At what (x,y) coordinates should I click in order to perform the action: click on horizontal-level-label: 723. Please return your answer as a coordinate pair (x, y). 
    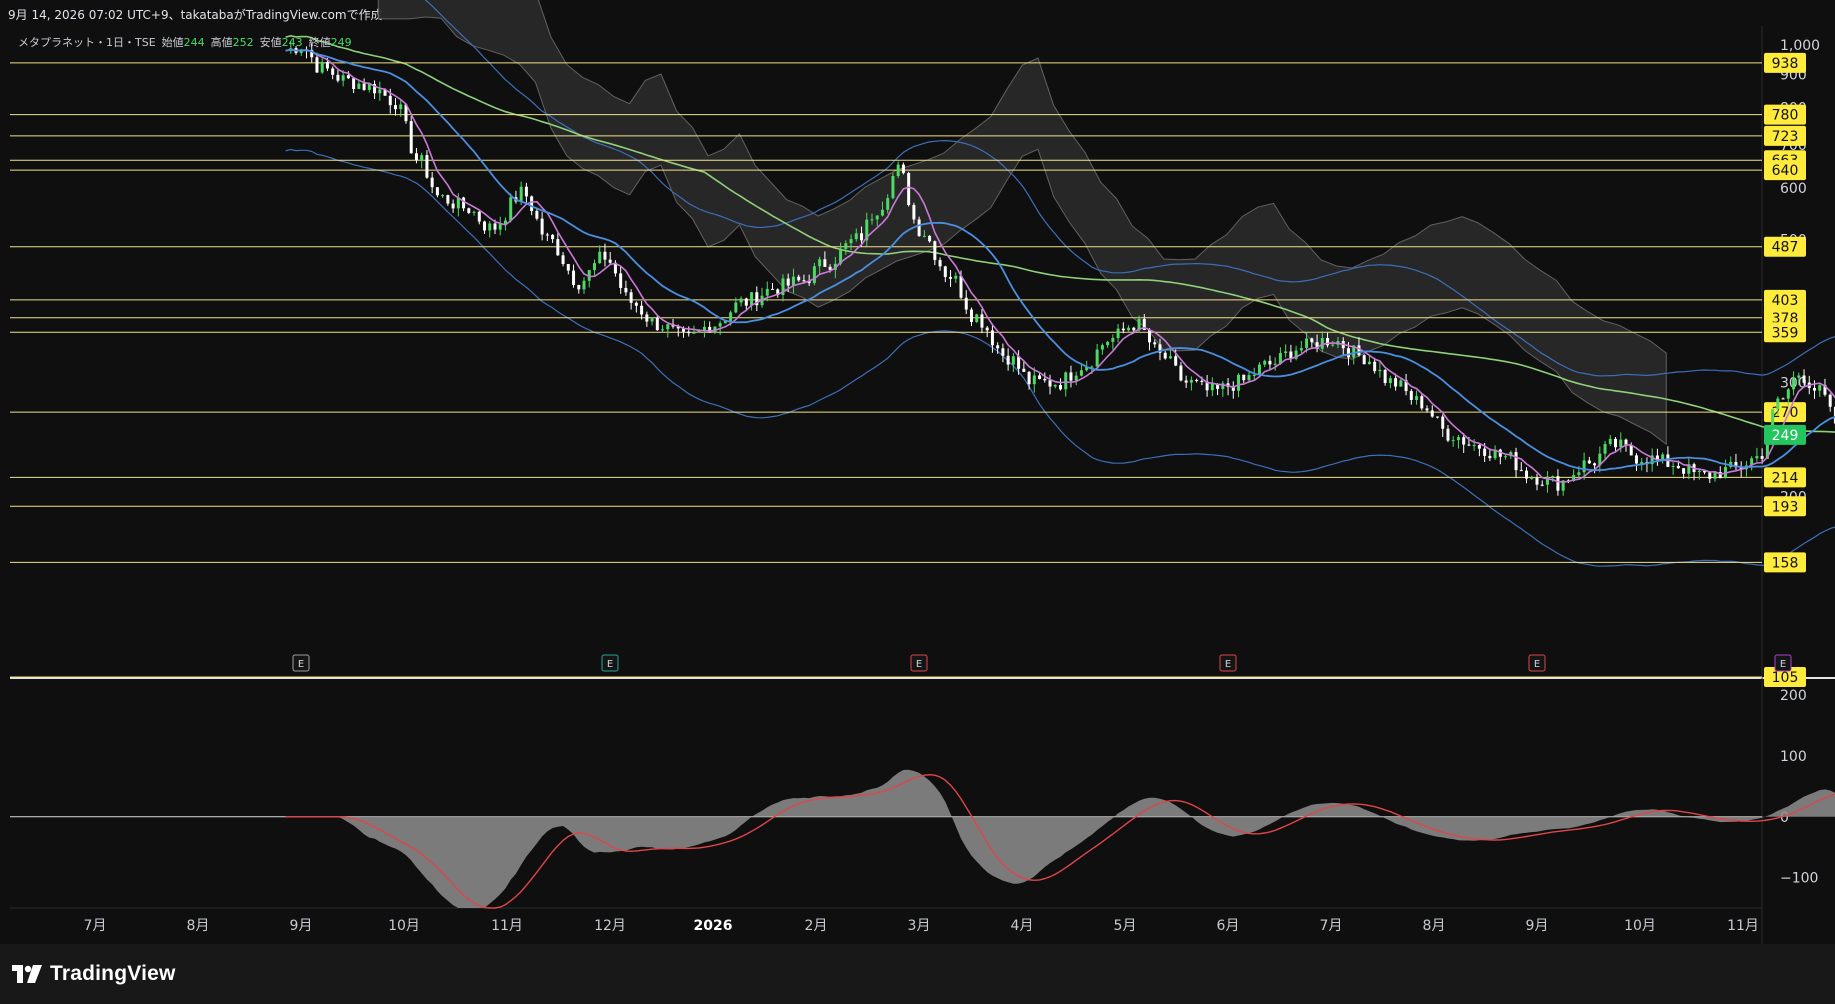
    Looking at the image, I should click on (1785, 137).